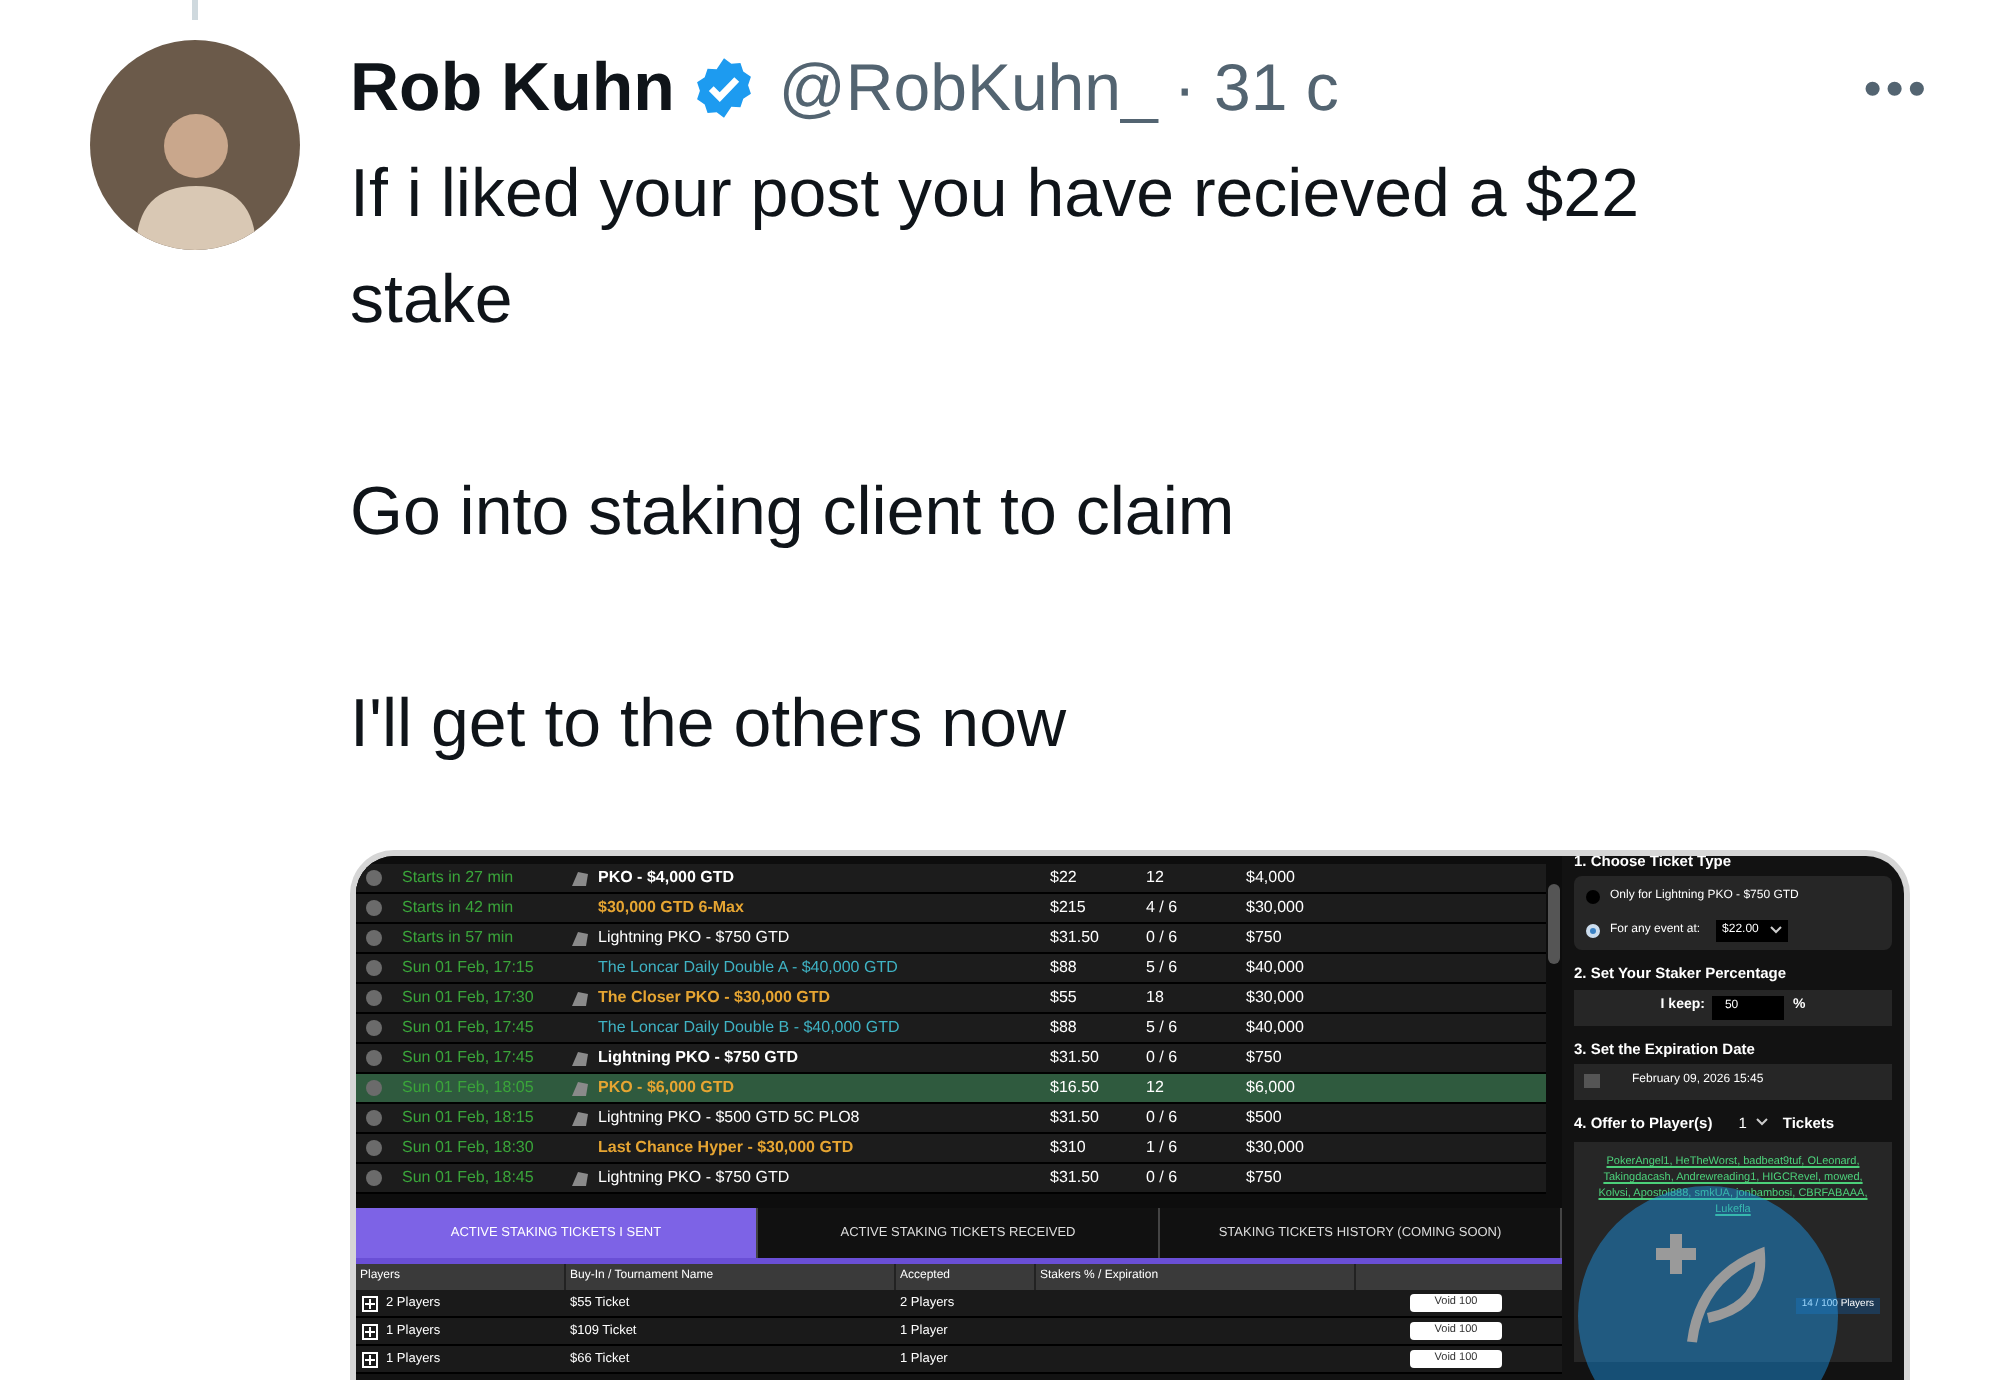  Describe the element at coordinates (1156, 998) in the screenshot. I see `entries: 18` at that location.